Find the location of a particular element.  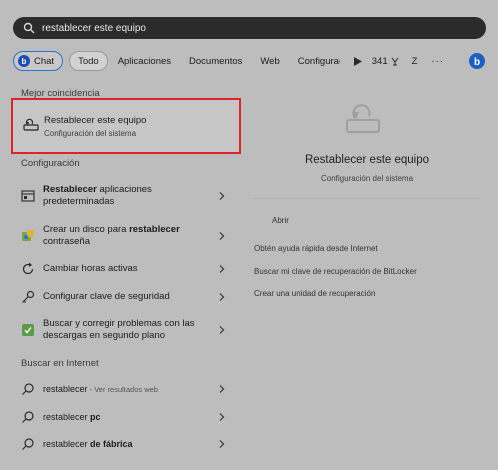

points-value: 341 is located at coordinates (379, 61).